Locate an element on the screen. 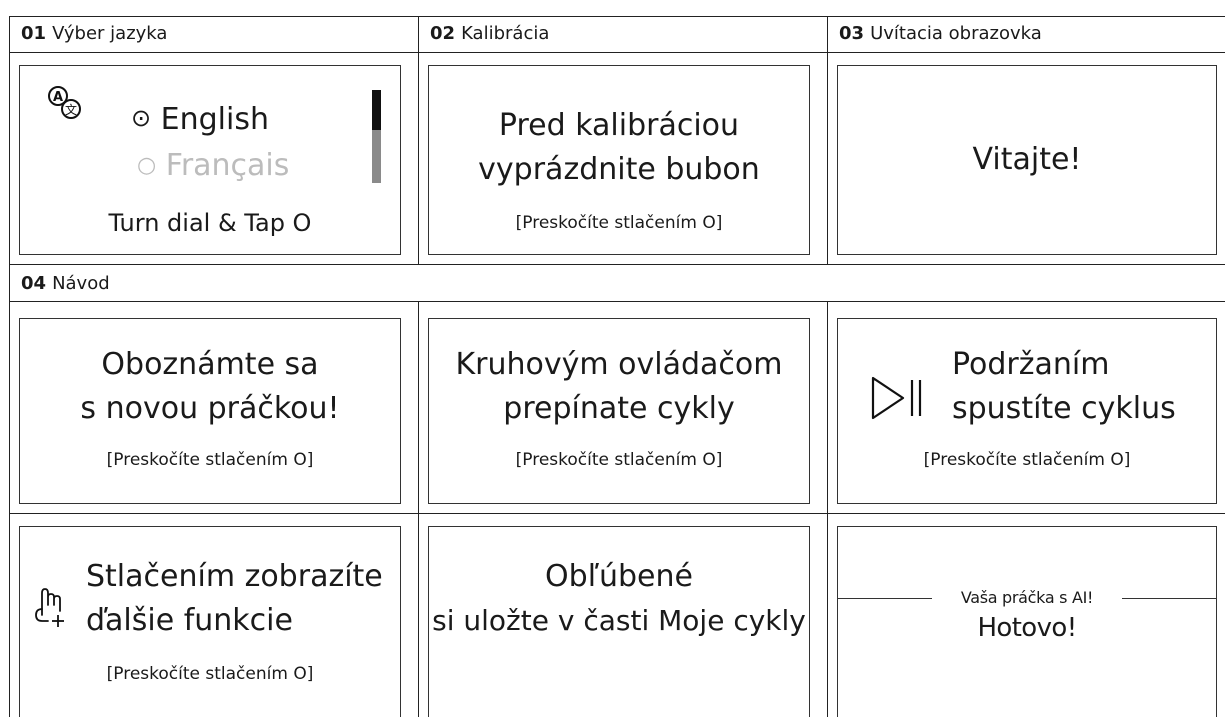 This screenshot has height=717, width=1225. section-title: Uvítacia obrazovka is located at coordinates (956, 33).